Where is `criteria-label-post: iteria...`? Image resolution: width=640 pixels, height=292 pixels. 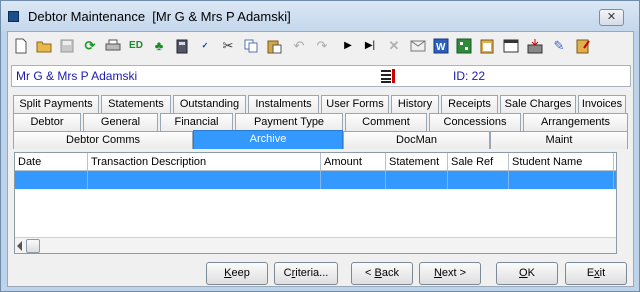
criteria-label-post: iteria... is located at coordinates (312, 273).